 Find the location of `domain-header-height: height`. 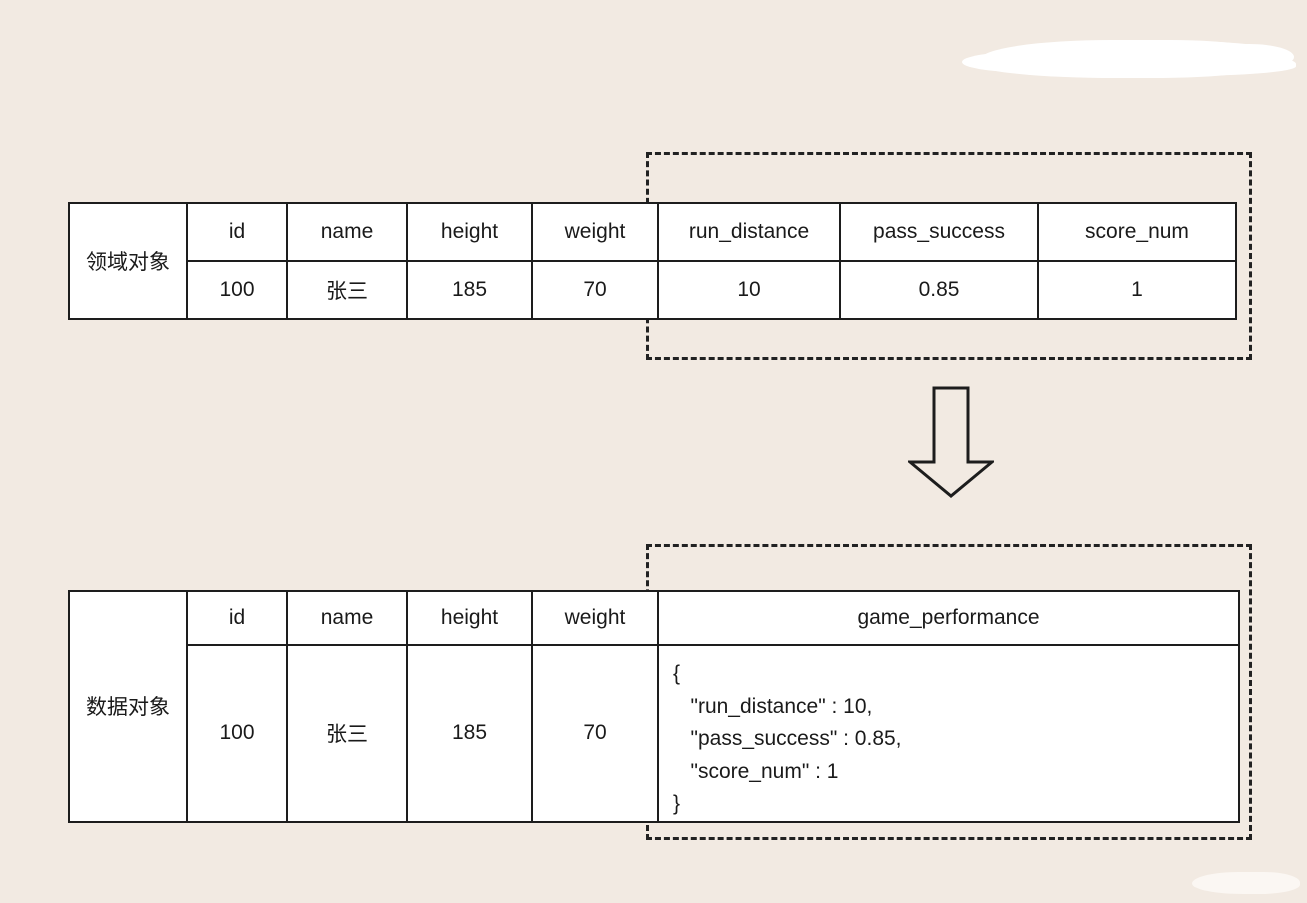

domain-header-height: height is located at coordinates (469, 232).